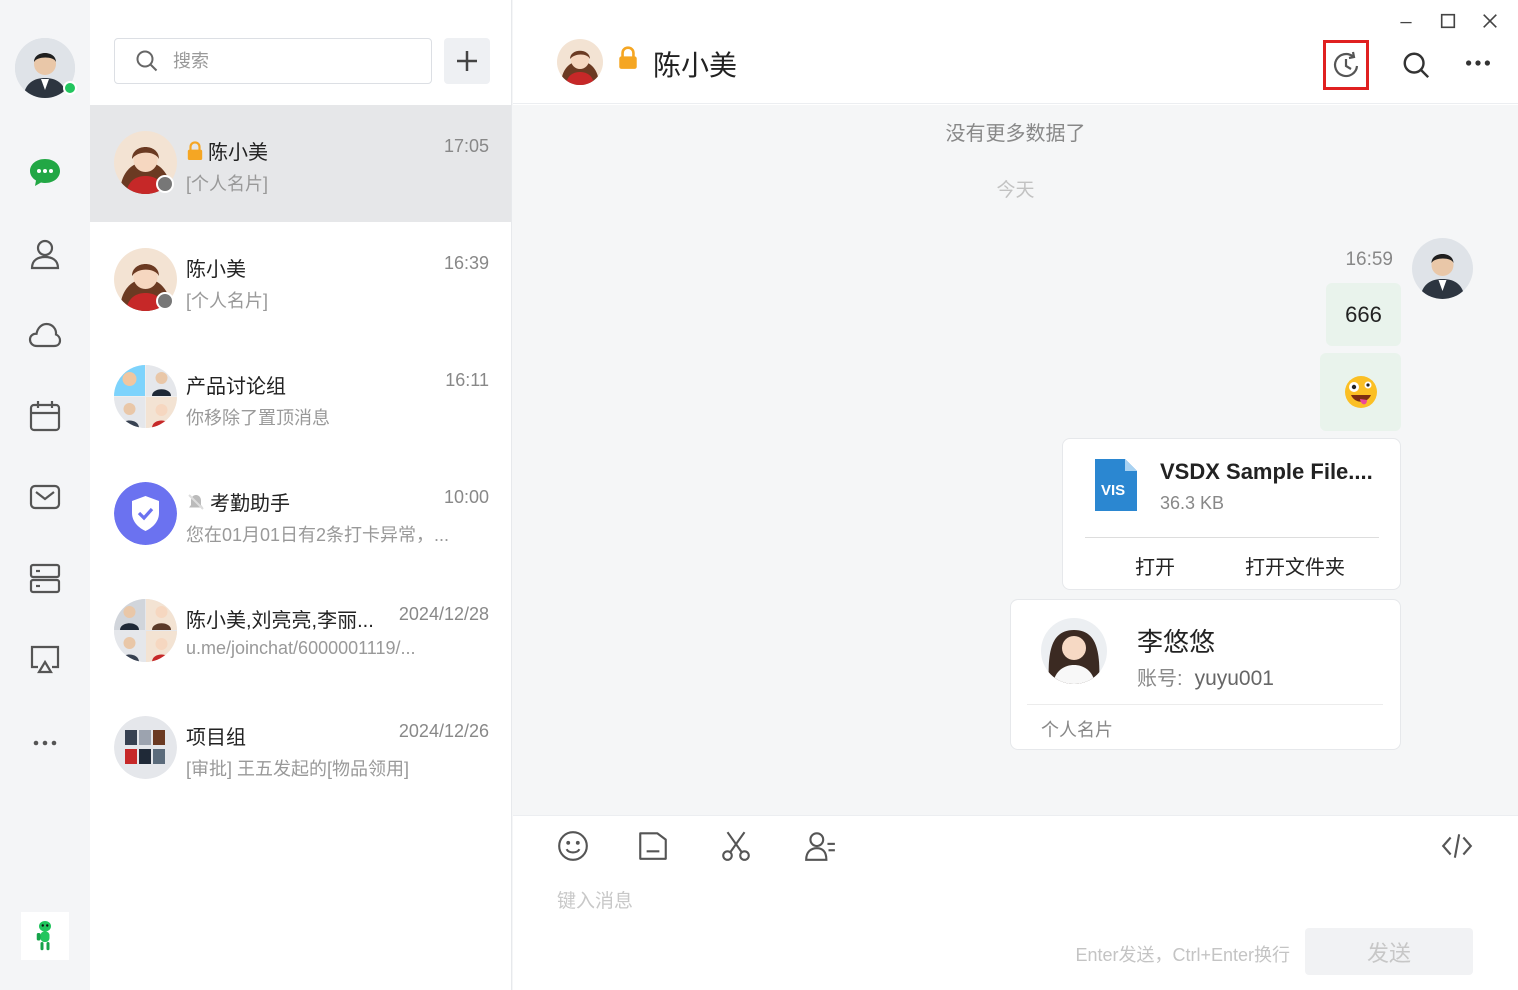 The width and height of the screenshot is (1518, 990). I want to click on mascot-tile, so click(45, 936).